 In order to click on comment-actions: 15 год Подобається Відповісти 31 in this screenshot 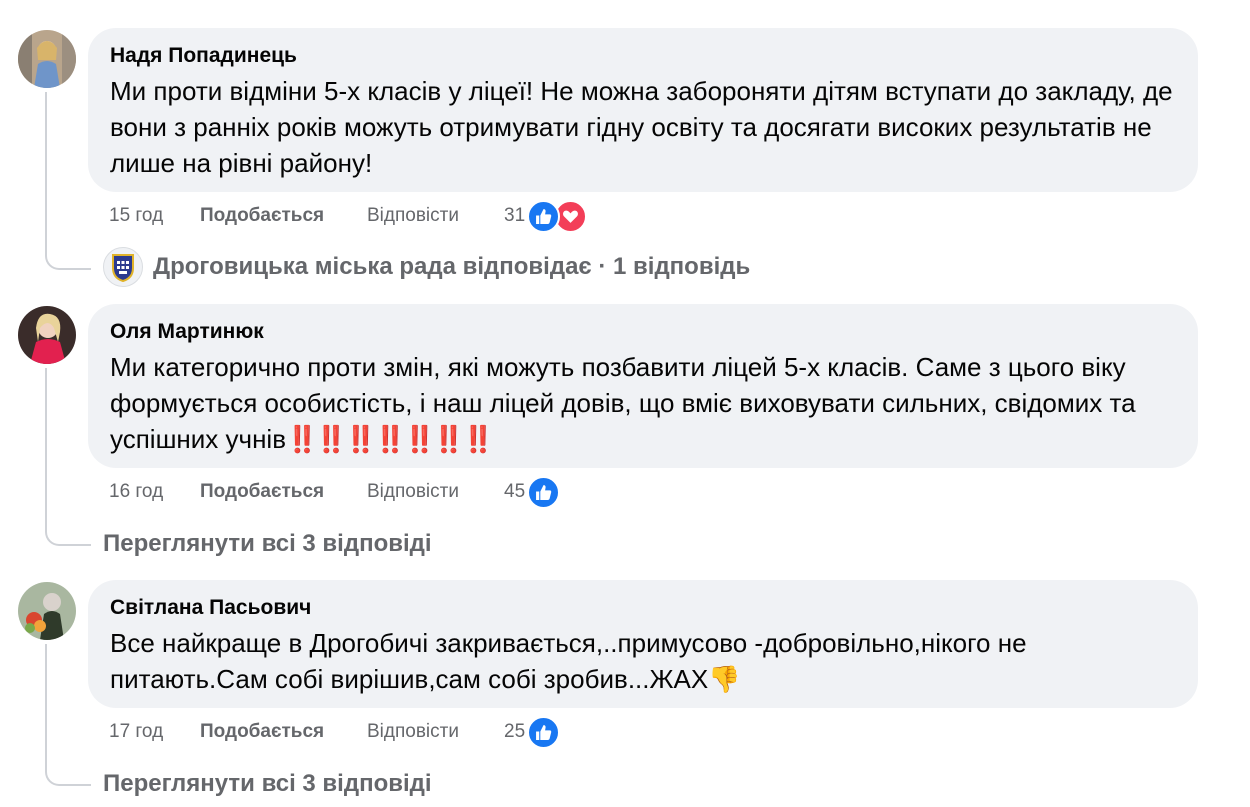, I will do `click(348, 216)`.